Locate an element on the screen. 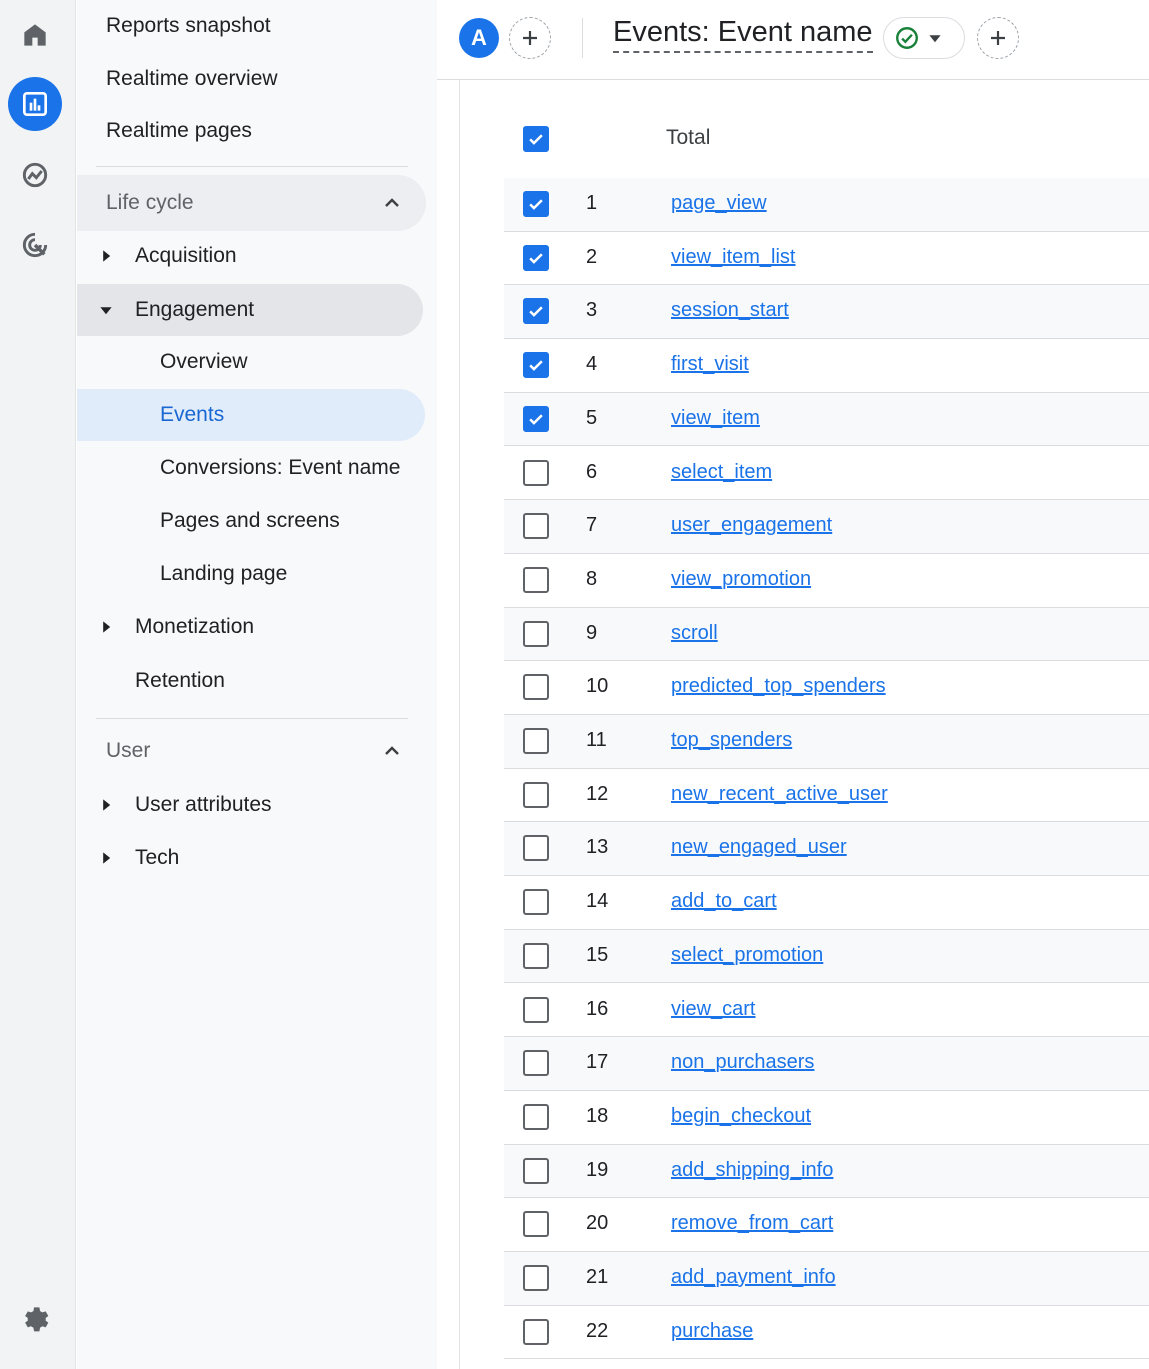 The image size is (1149, 1369). nav-engagement-conversions: Conversions: Event name is located at coordinates (251, 468).